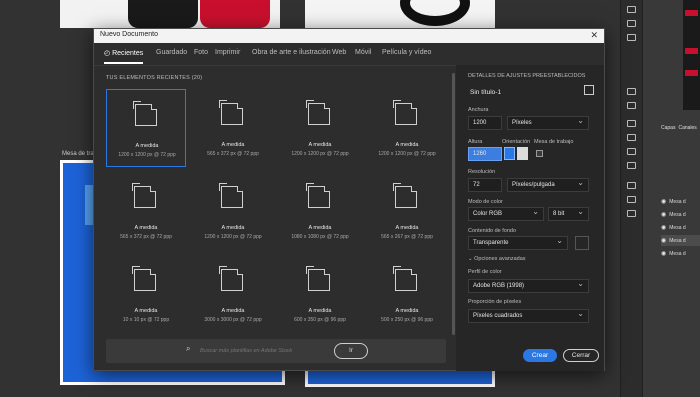 This screenshot has height=397, width=700. What do you see at coordinates (492, 231) in the screenshot?
I see `background-label: Contenido de fondo` at bounding box center [492, 231].